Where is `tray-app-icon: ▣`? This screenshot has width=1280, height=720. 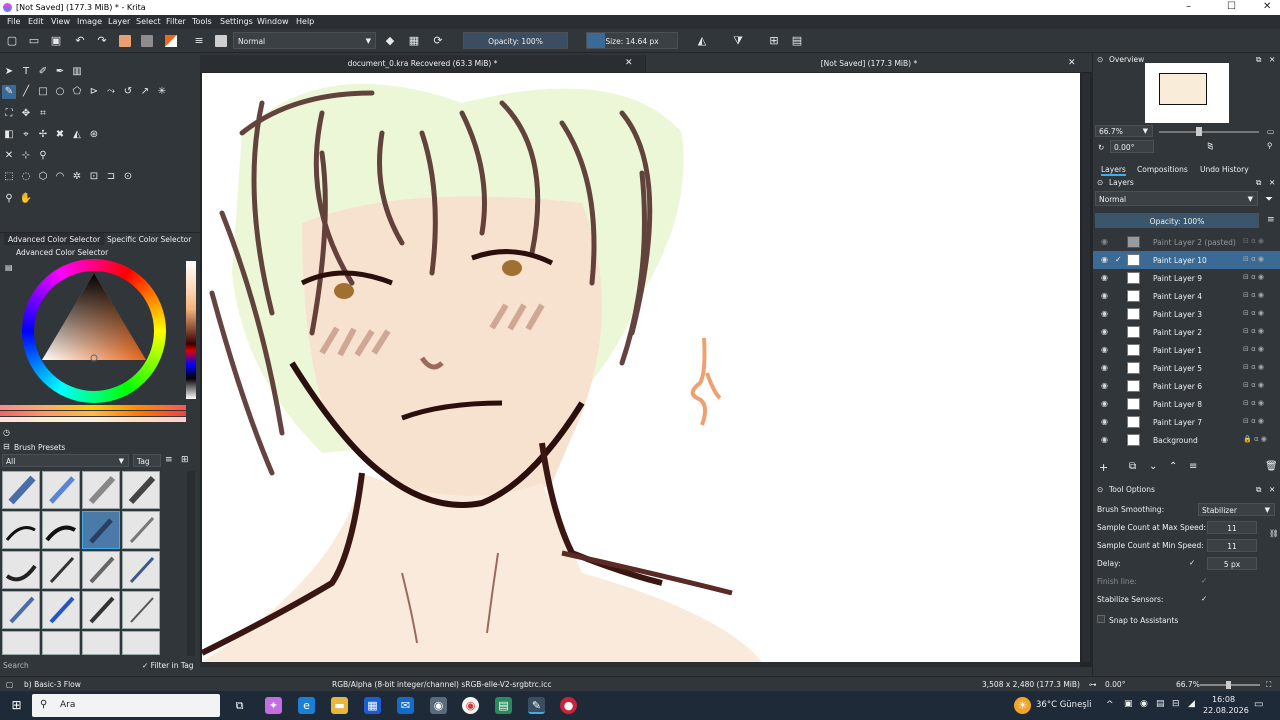
tray-app-icon: ▣ is located at coordinates (1128, 704).